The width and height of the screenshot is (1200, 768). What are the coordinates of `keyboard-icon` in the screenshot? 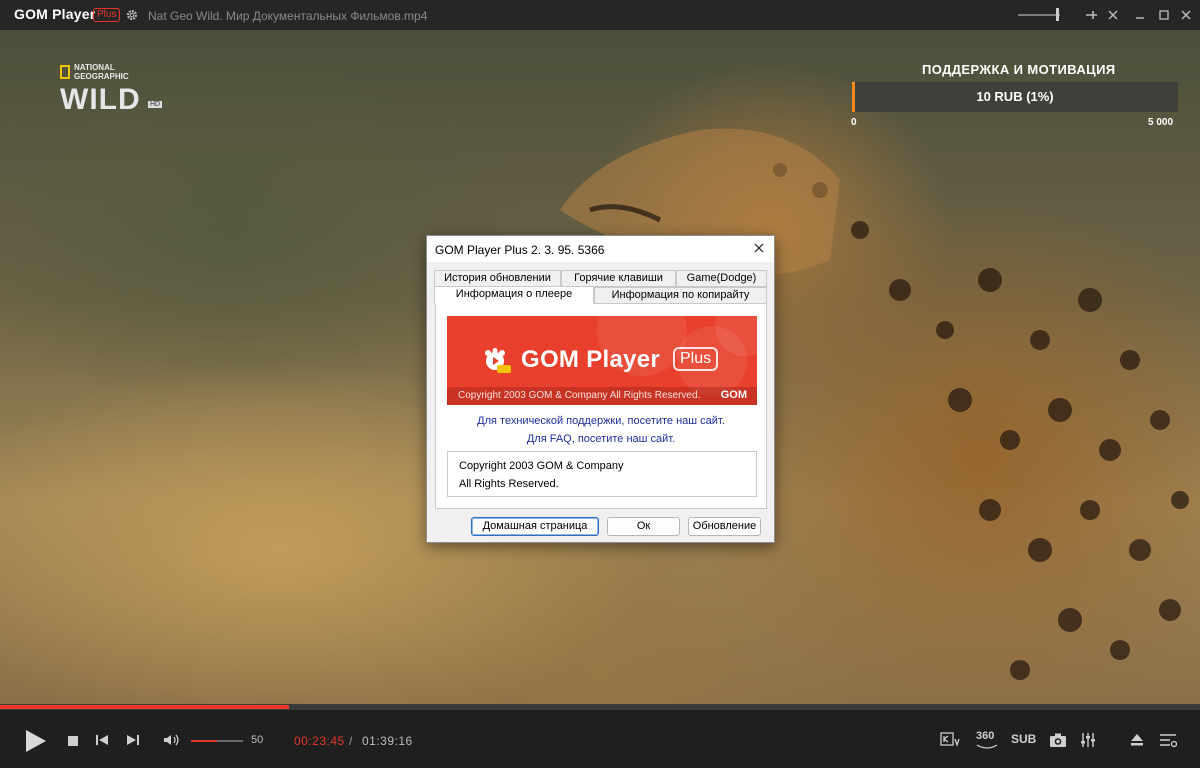 It's located at (951, 740).